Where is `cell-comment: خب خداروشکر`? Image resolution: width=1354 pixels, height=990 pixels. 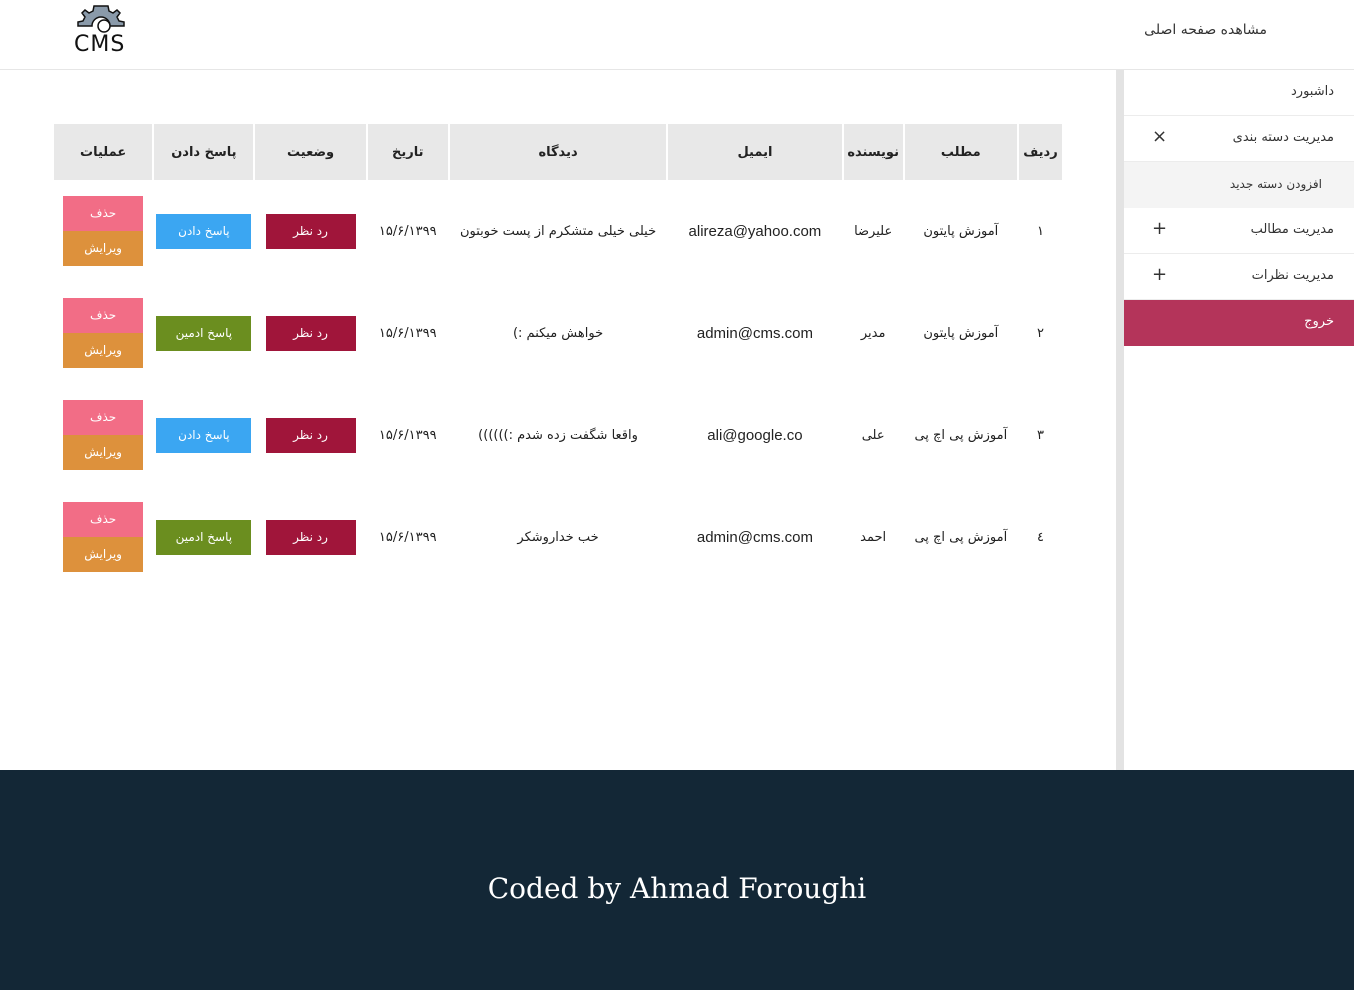 cell-comment: خب خداروشکر is located at coordinates (558, 537).